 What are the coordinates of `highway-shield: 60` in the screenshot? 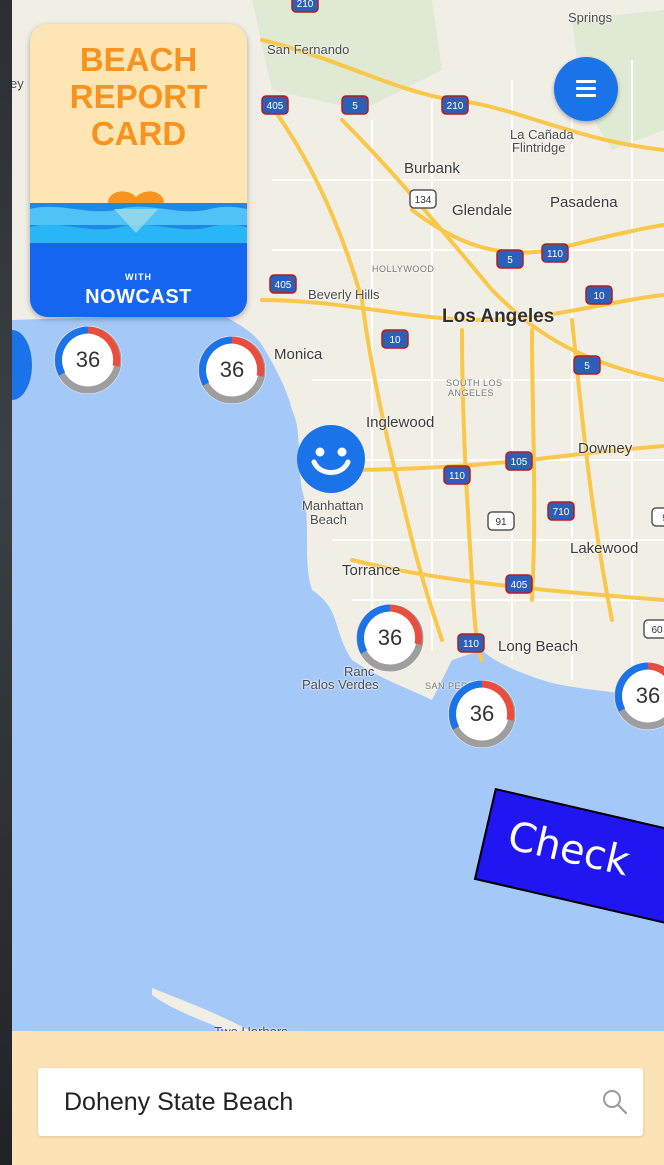 It's located at (653, 629).